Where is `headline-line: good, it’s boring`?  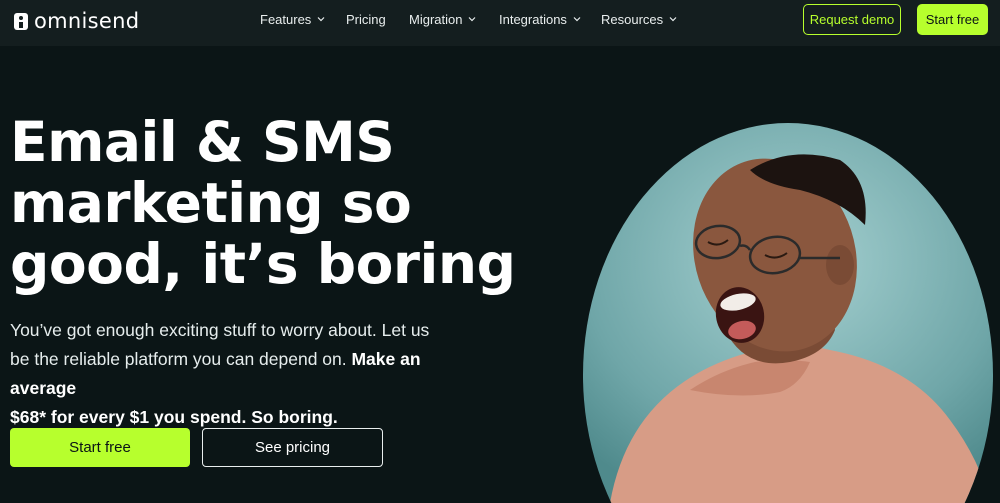 headline-line: good, it’s boring is located at coordinates (263, 264).